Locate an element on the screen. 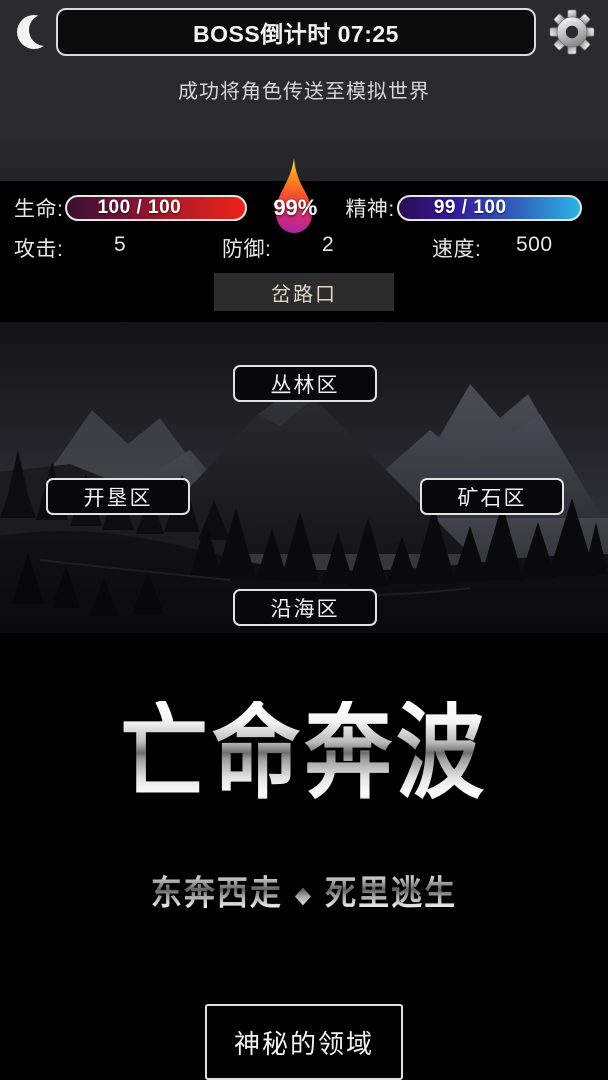 This screenshot has height=1080, width=608. map-region-ore: 矿石区 is located at coordinates (492, 496).